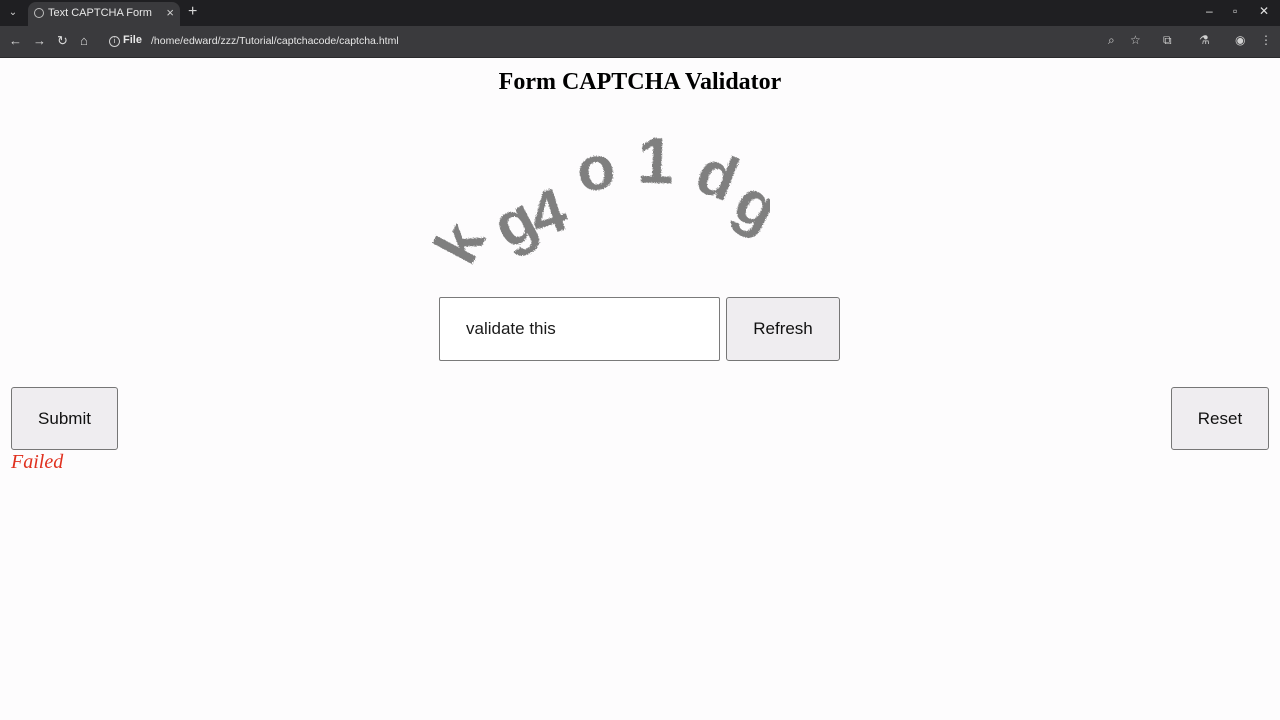 This screenshot has height=720, width=1280. Describe the element at coordinates (1266, 40) in the screenshot. I see `menu-kebab-icon: ⋮` at that location.